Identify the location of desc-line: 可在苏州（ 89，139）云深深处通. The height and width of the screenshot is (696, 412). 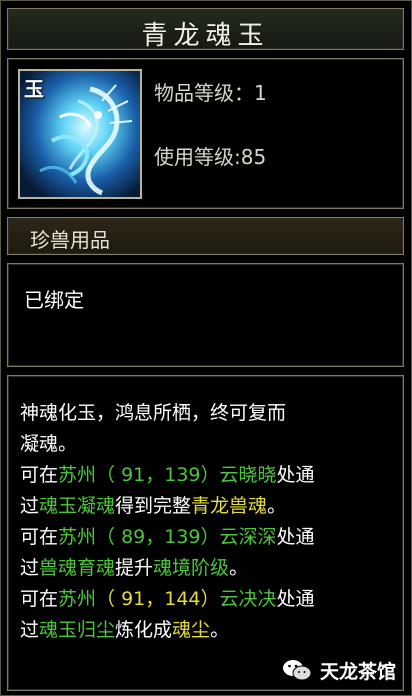
(167, 537).